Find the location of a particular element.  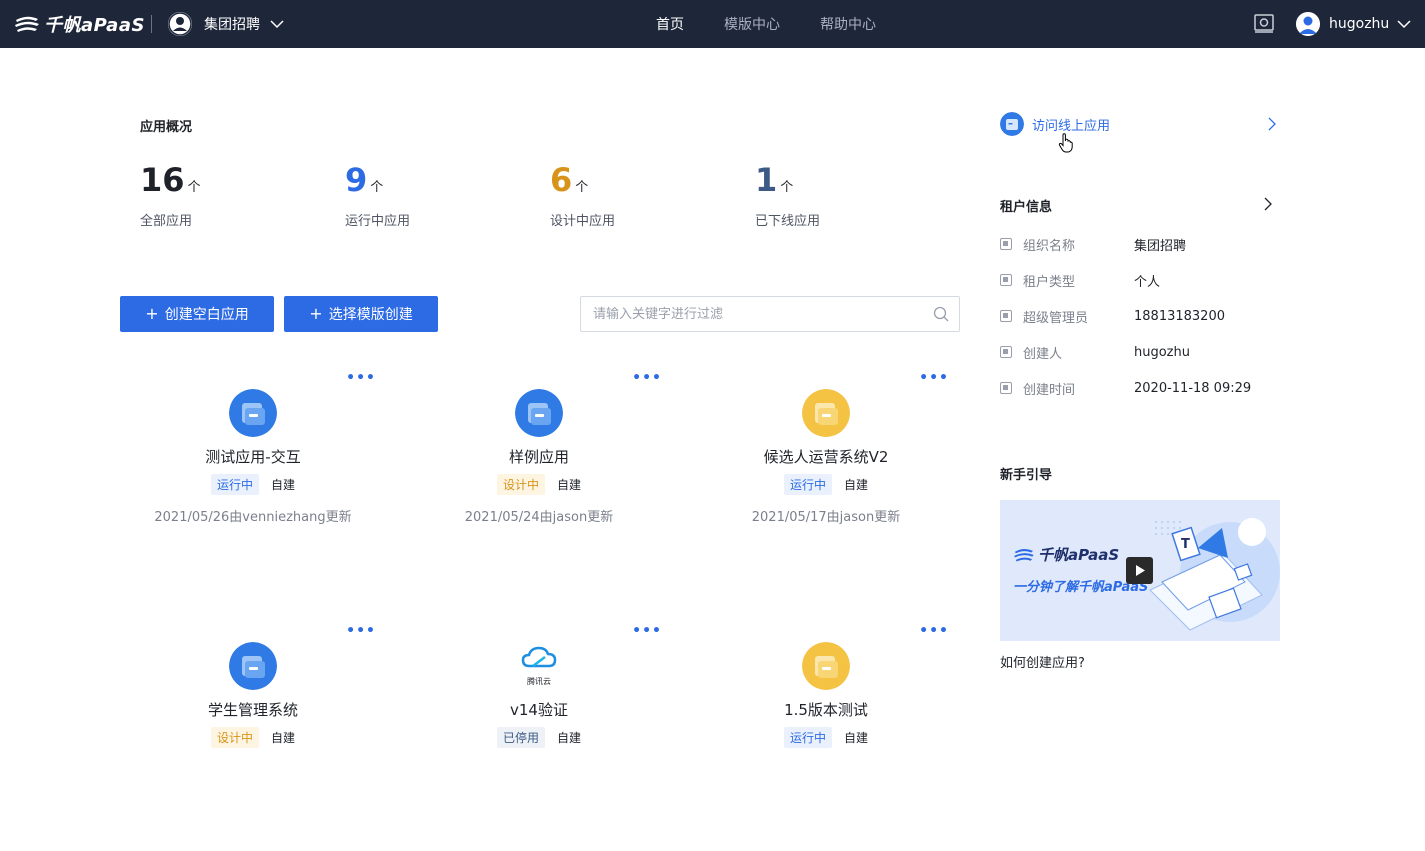

admin-icon is located at coordinates (1006, 316).